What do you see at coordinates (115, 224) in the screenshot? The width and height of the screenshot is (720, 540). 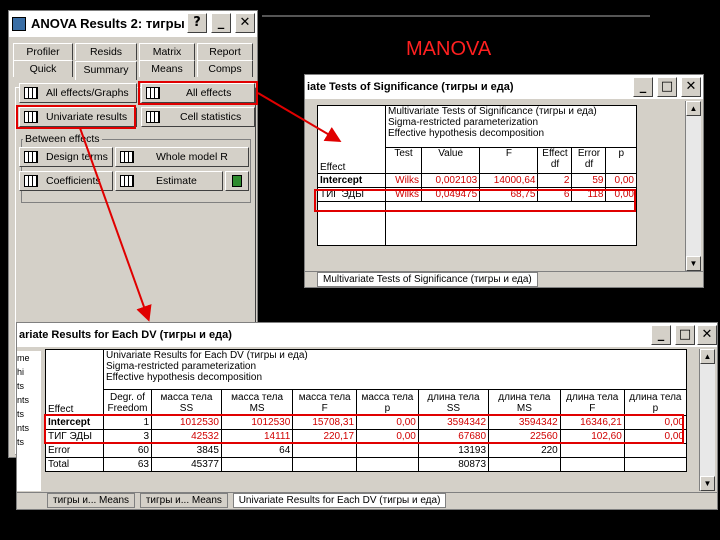 I see `arrow-to-univariate` at bounding box center [115, 224].